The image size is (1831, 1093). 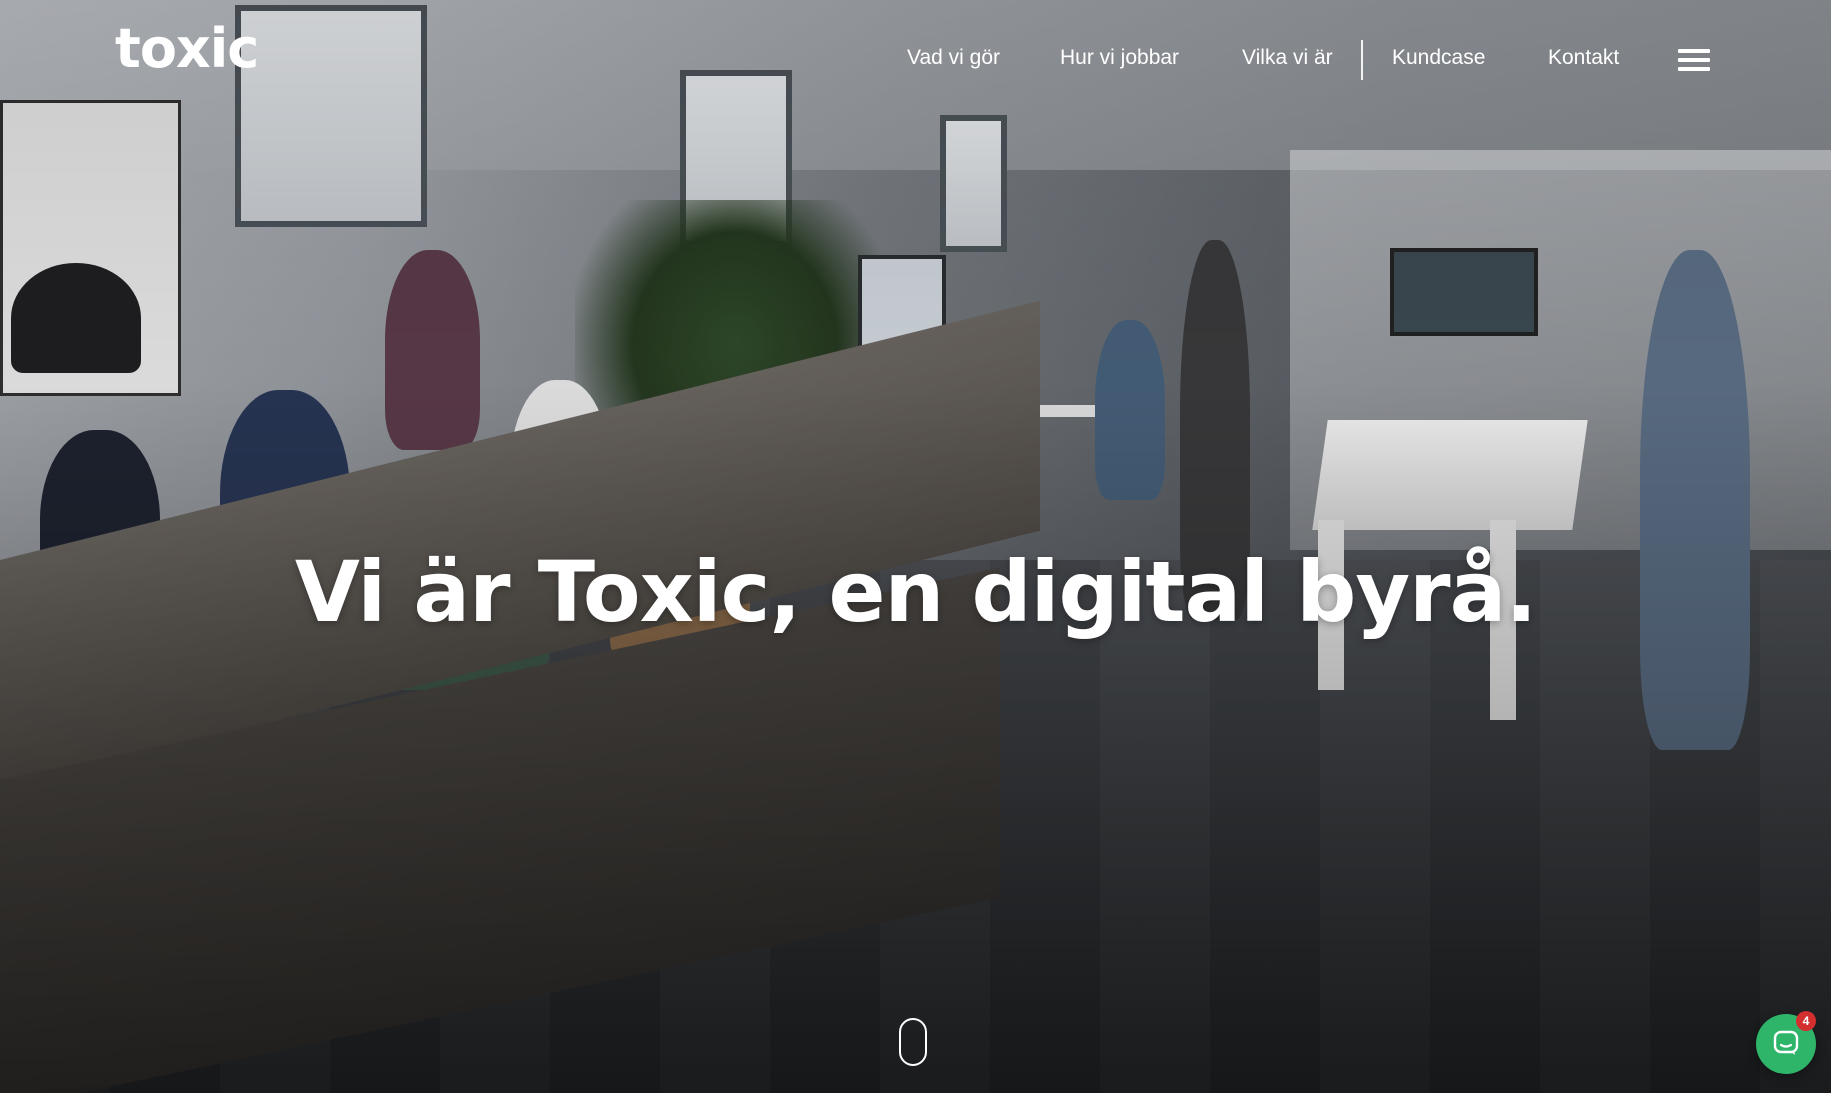 I want to click on nav-item-kundcase: Kundcase, so click(x=1438, y=58).